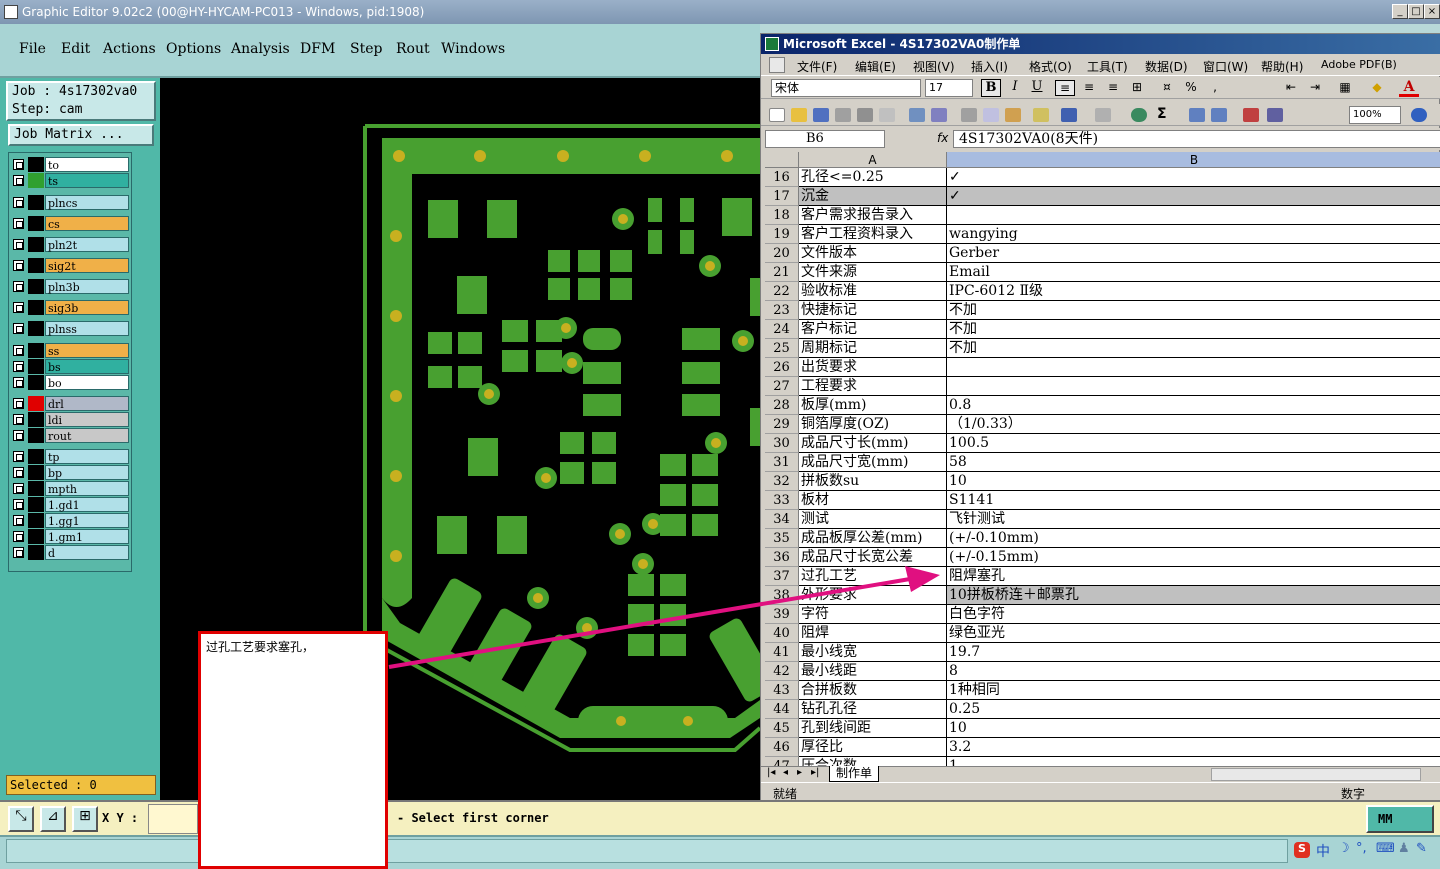  What do you see at coordinates (1050, 66) in the screenshot?
I see `xmenu-format: 格式(O)` at bounding box center [1050, 66].